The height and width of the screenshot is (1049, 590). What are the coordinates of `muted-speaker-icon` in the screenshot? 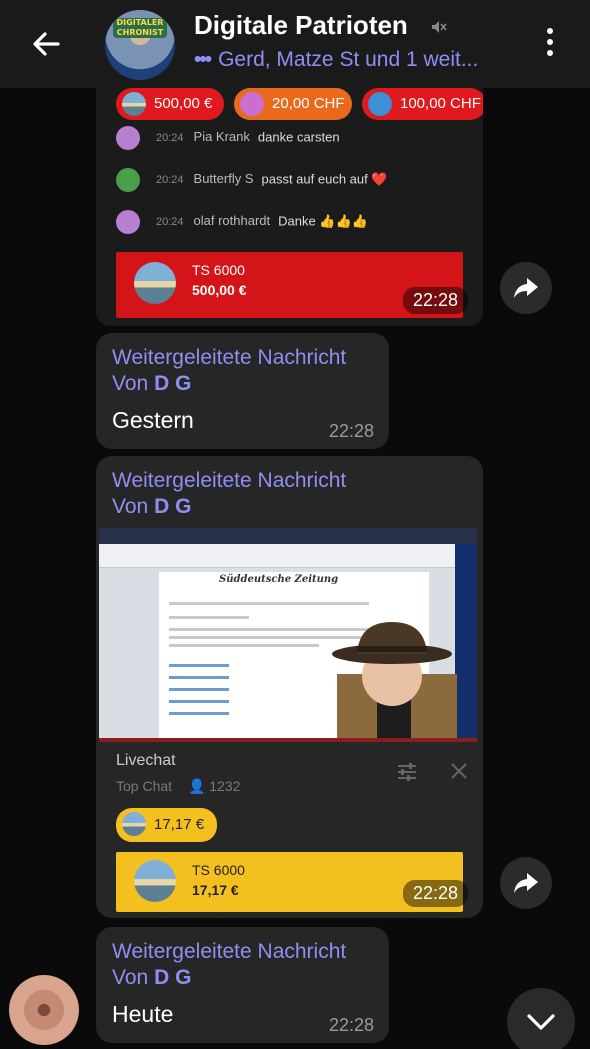 It's located at (439, 27).